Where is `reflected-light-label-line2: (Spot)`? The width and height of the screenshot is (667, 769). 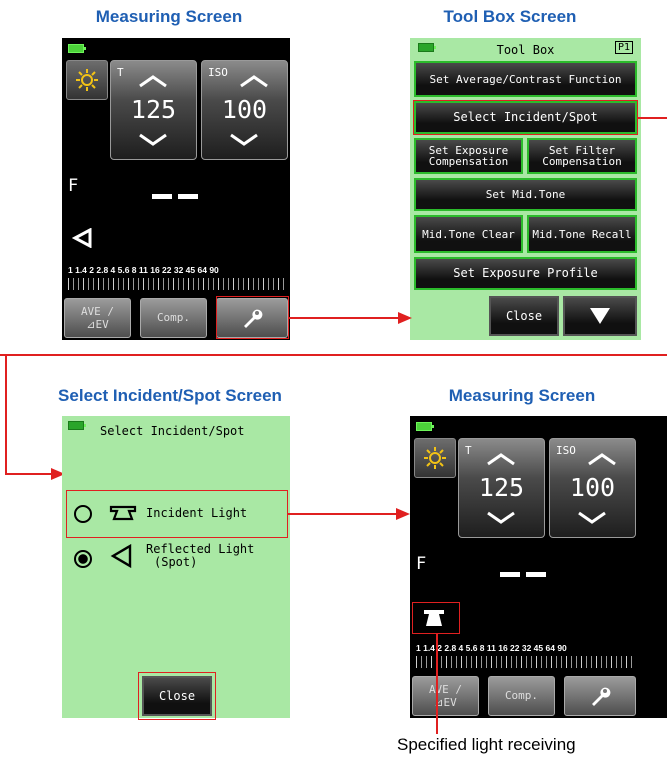
reflected-light-label-line2: (Spot) is located at coordinates (176, 562).